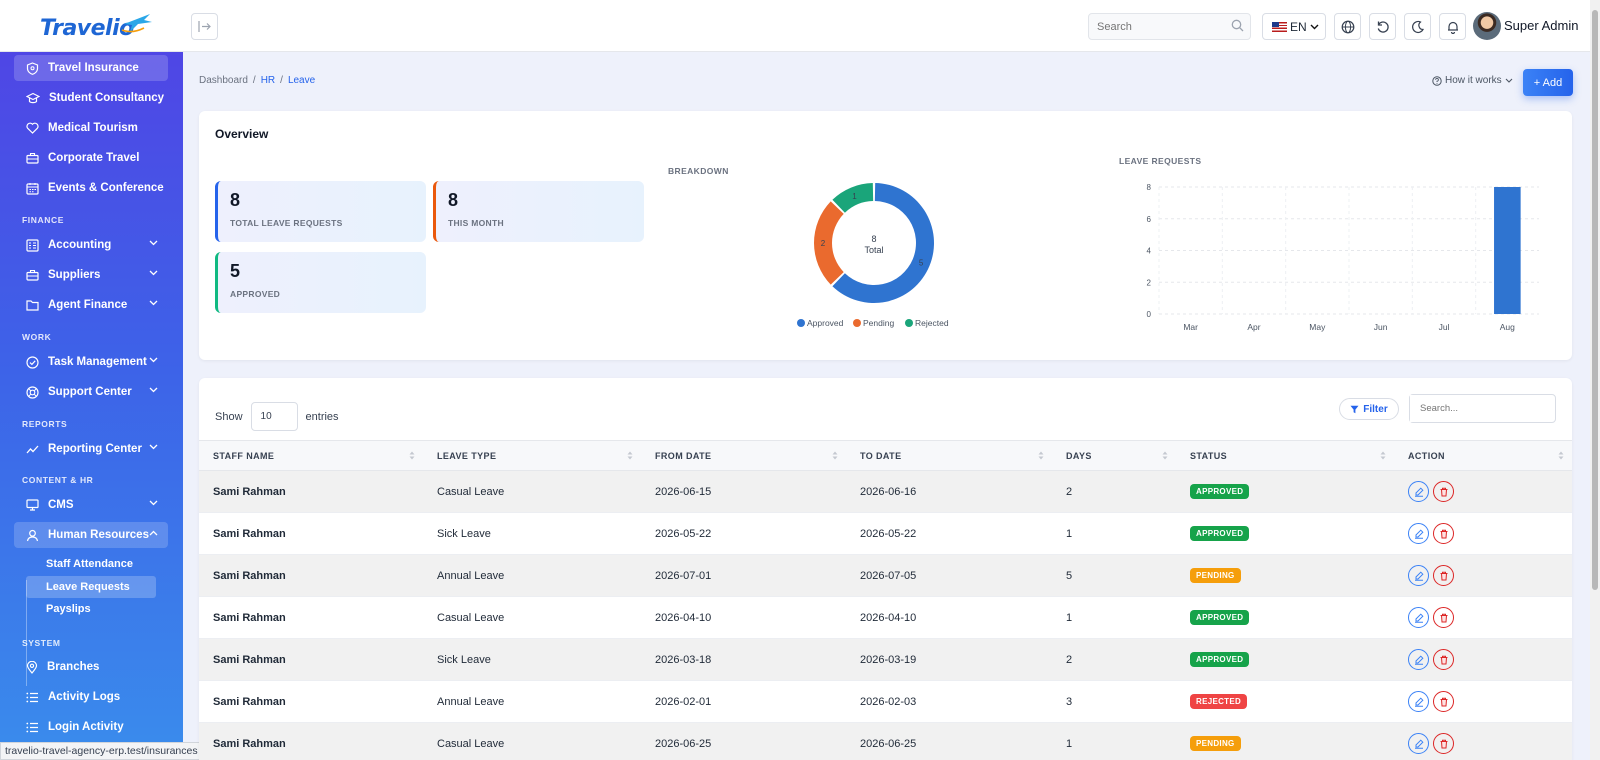  I want to click on from-date-cell: 2026-04-10, so click(743, 617).